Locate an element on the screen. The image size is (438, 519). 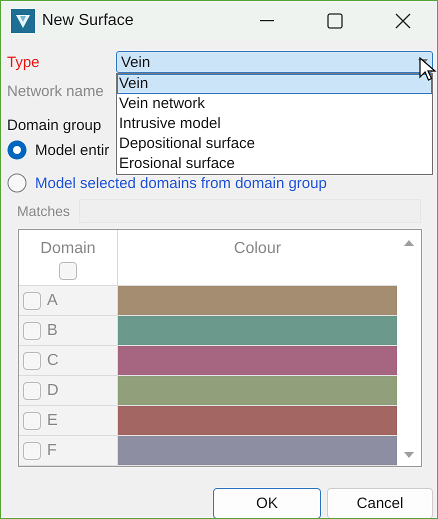
close-icon is located at coordinates (403, 21).